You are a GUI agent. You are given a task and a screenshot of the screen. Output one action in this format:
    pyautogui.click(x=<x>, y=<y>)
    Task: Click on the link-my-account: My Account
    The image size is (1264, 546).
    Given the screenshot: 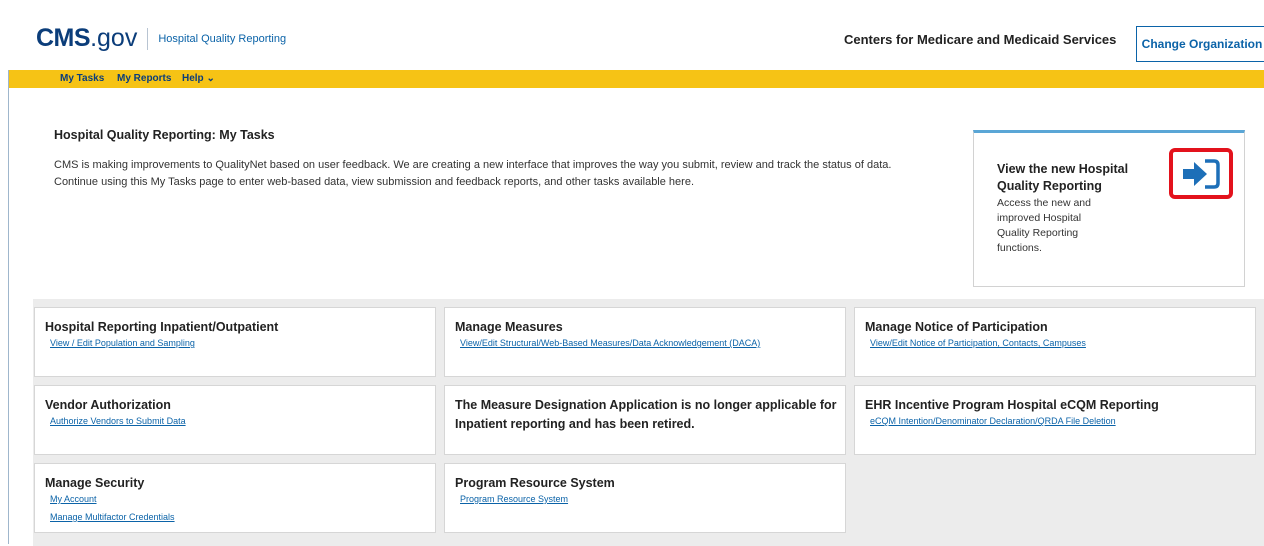 What is the action you would take?
    pyautogui.click(x=73, y=499)
    